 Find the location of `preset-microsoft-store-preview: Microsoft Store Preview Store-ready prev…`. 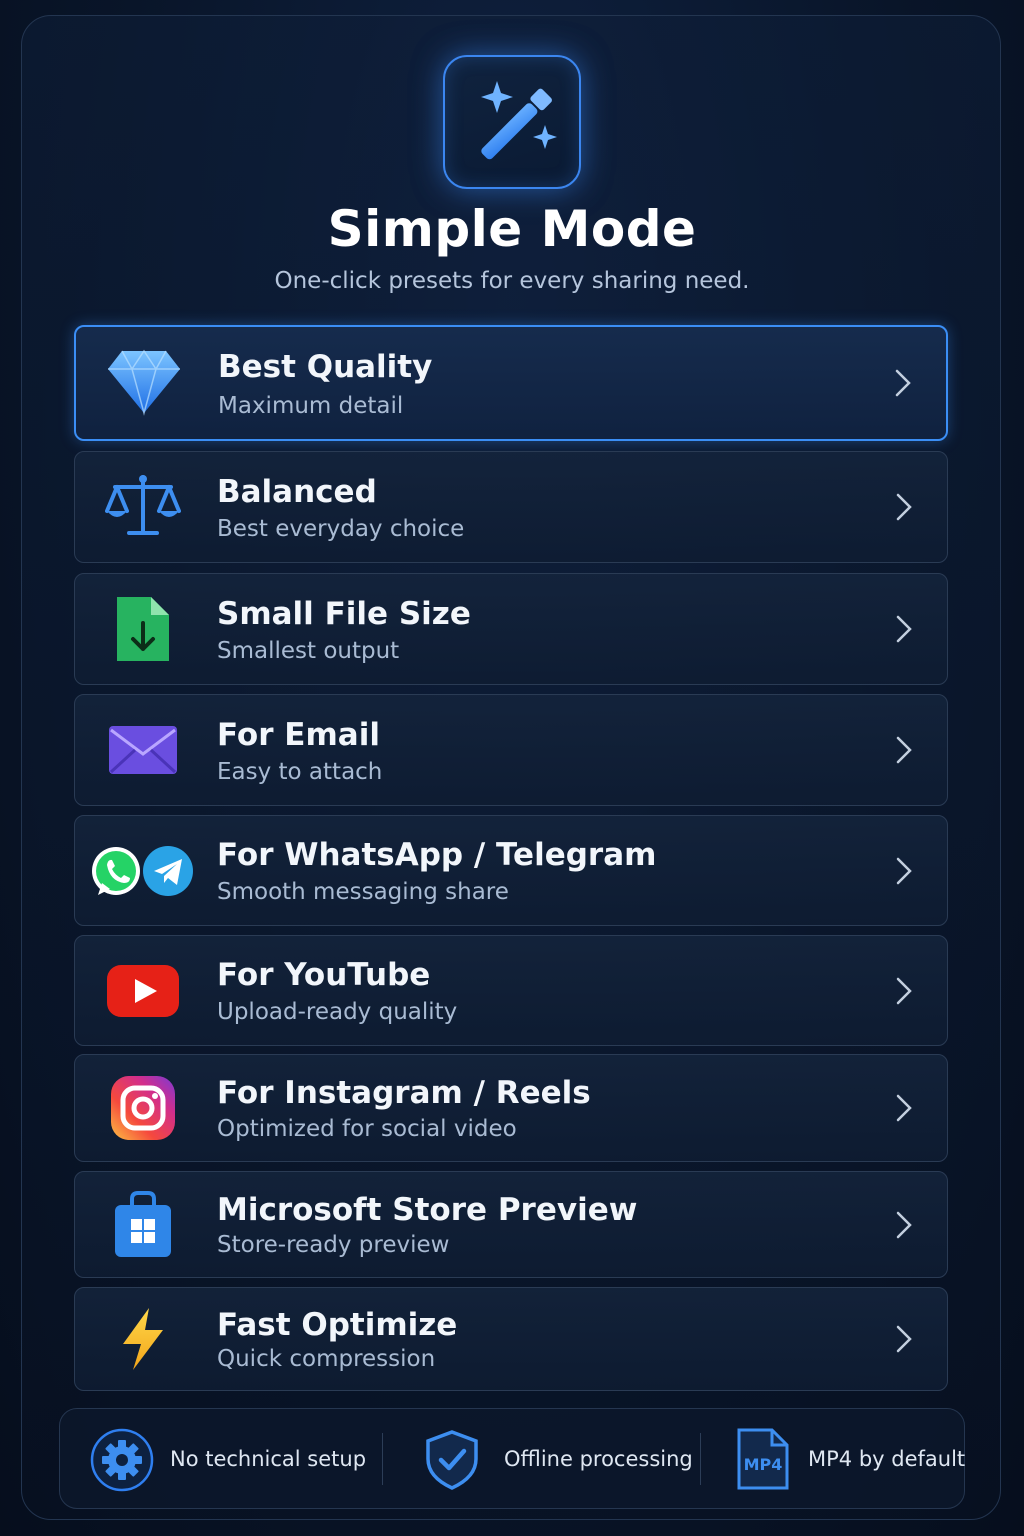

preset-microsoft-store-preview: Microsoft Store Preview Store-ready prev… is located at coordinates (511, 1224).